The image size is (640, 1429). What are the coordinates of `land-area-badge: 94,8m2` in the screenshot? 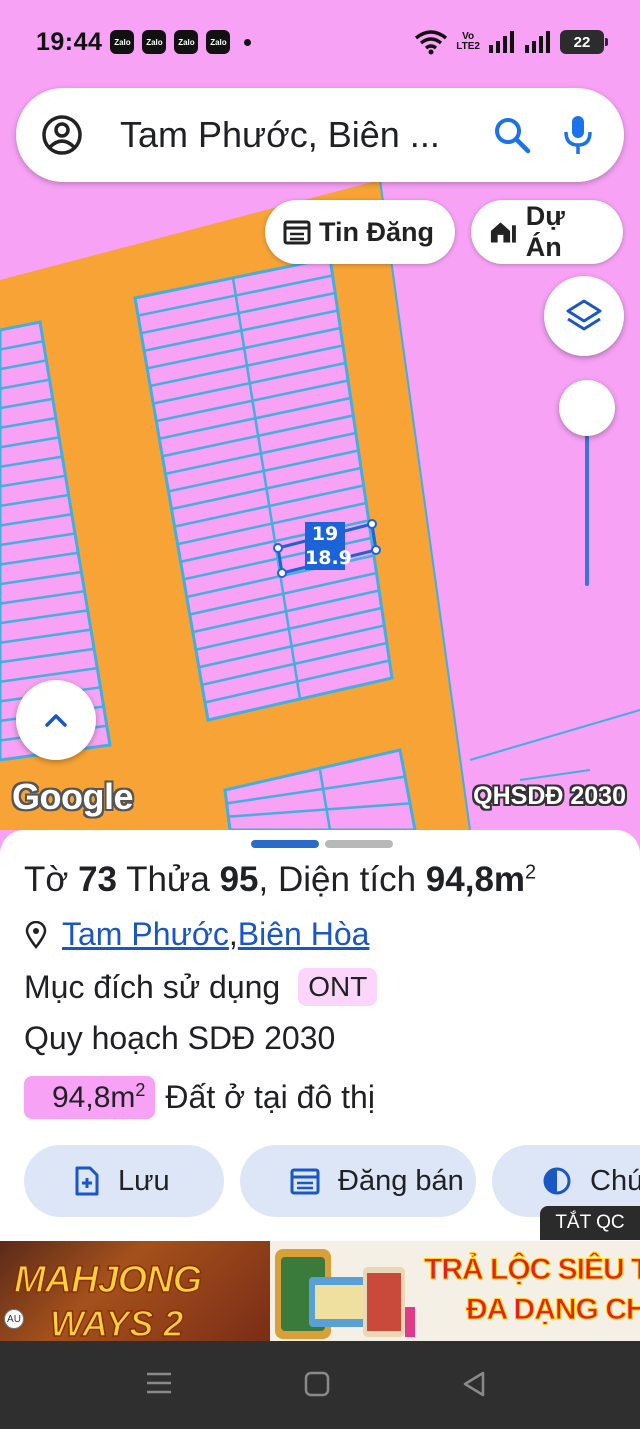 It's located at (90, 1097).